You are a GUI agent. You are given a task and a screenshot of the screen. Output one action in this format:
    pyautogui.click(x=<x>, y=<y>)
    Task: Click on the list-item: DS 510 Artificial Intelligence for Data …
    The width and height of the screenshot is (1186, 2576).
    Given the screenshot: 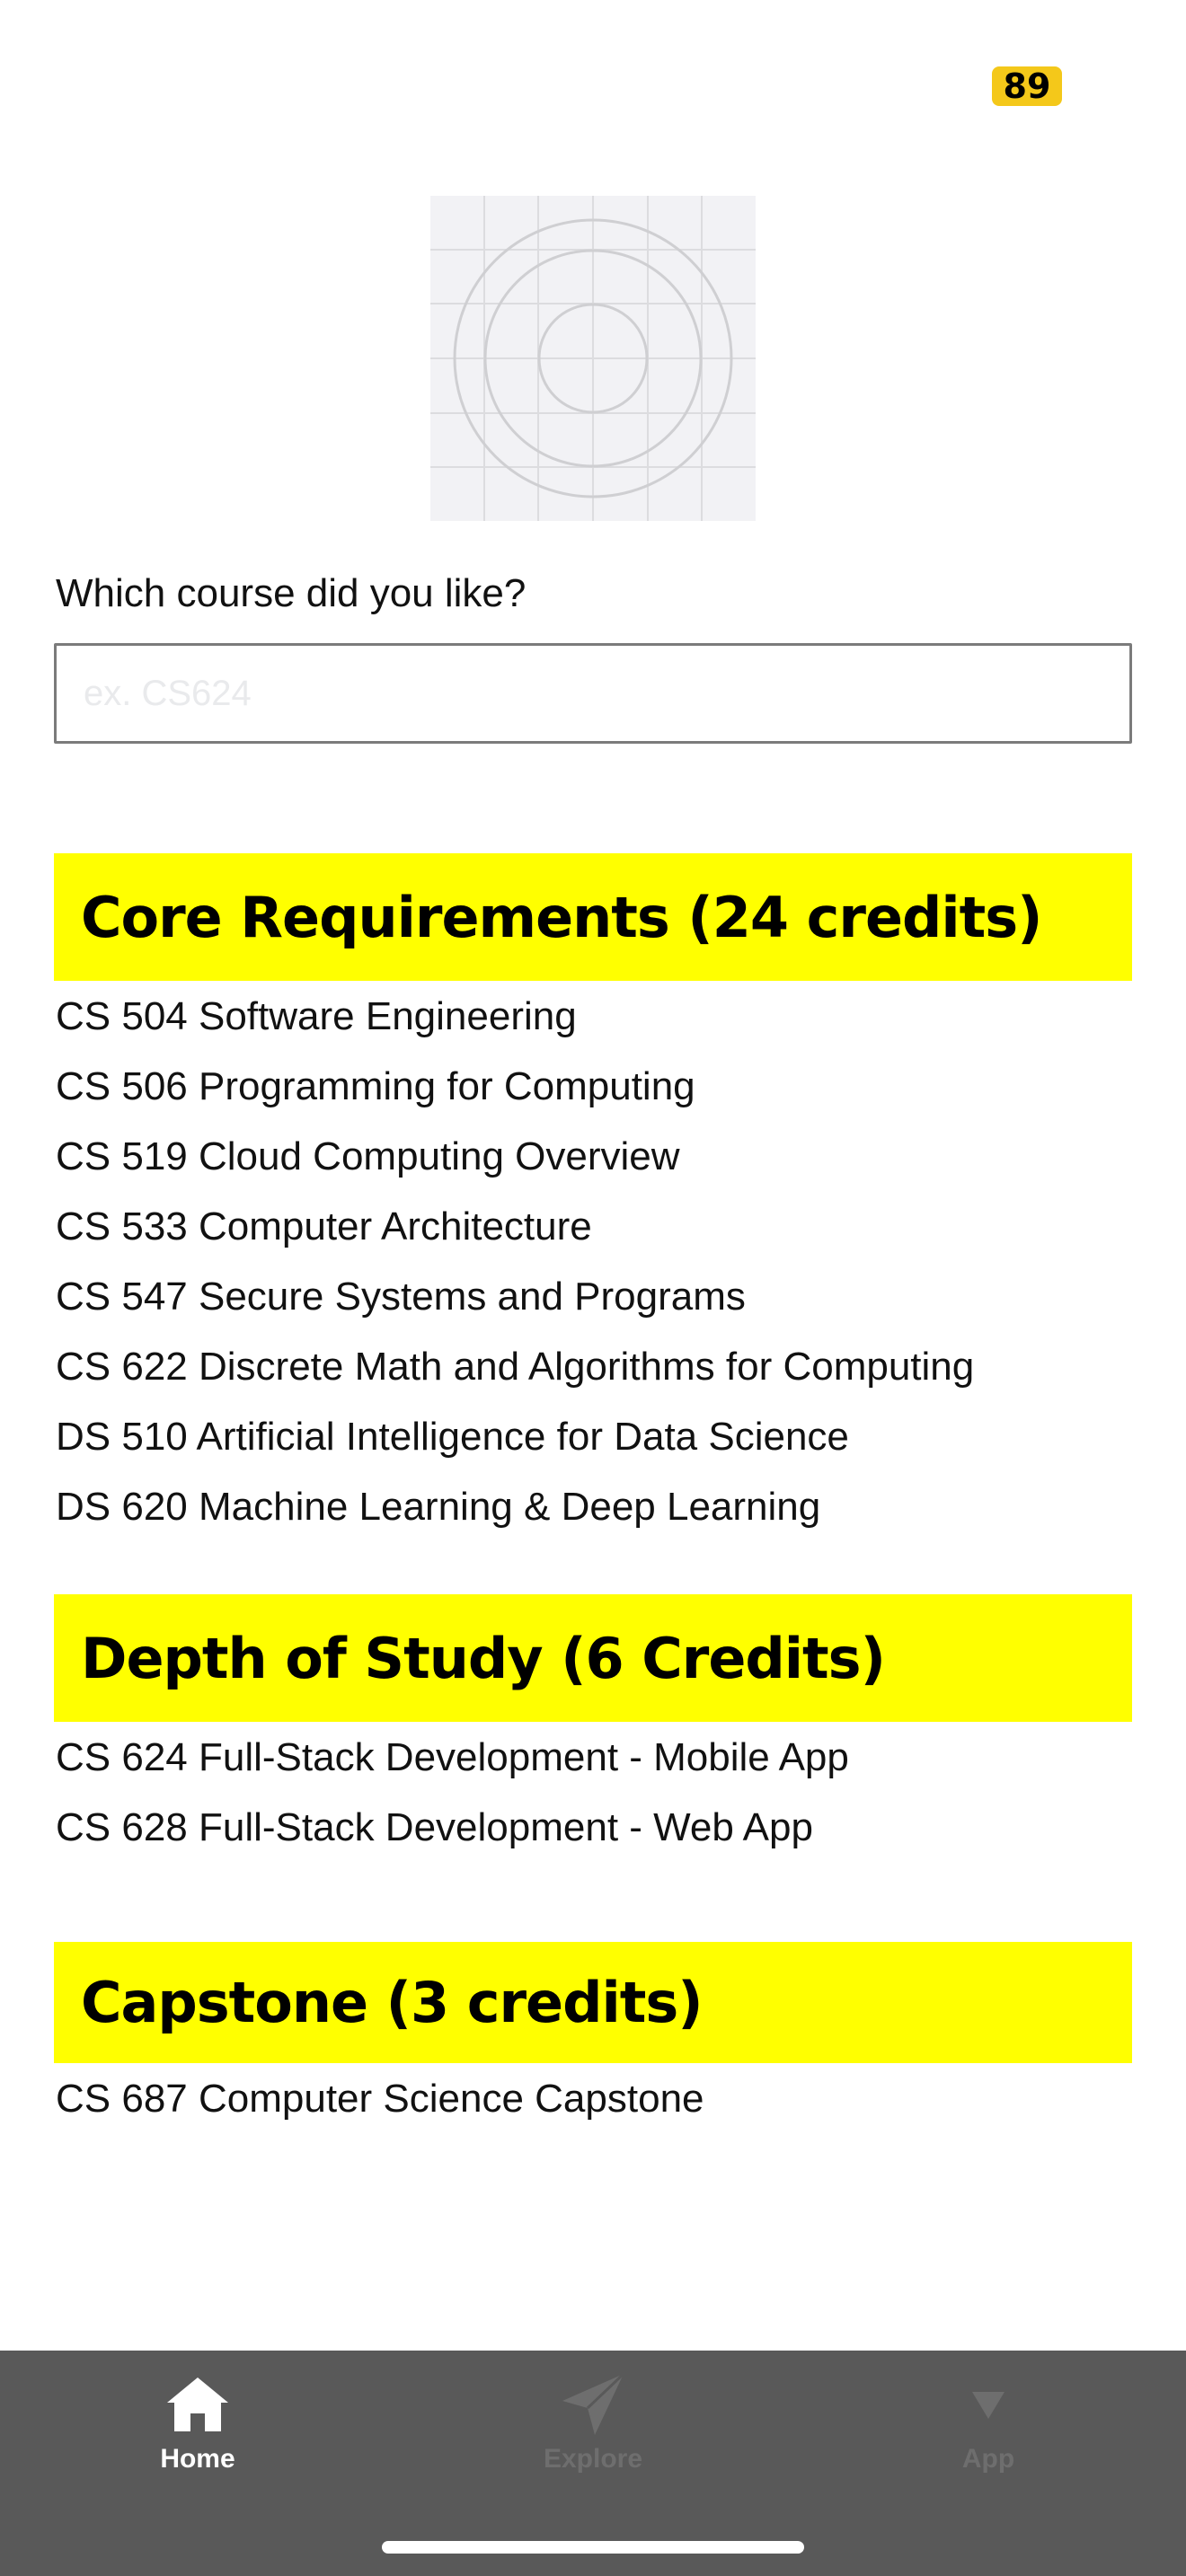 What is the action you would take?
    pyautogui.click(x=452, y=1437)
    